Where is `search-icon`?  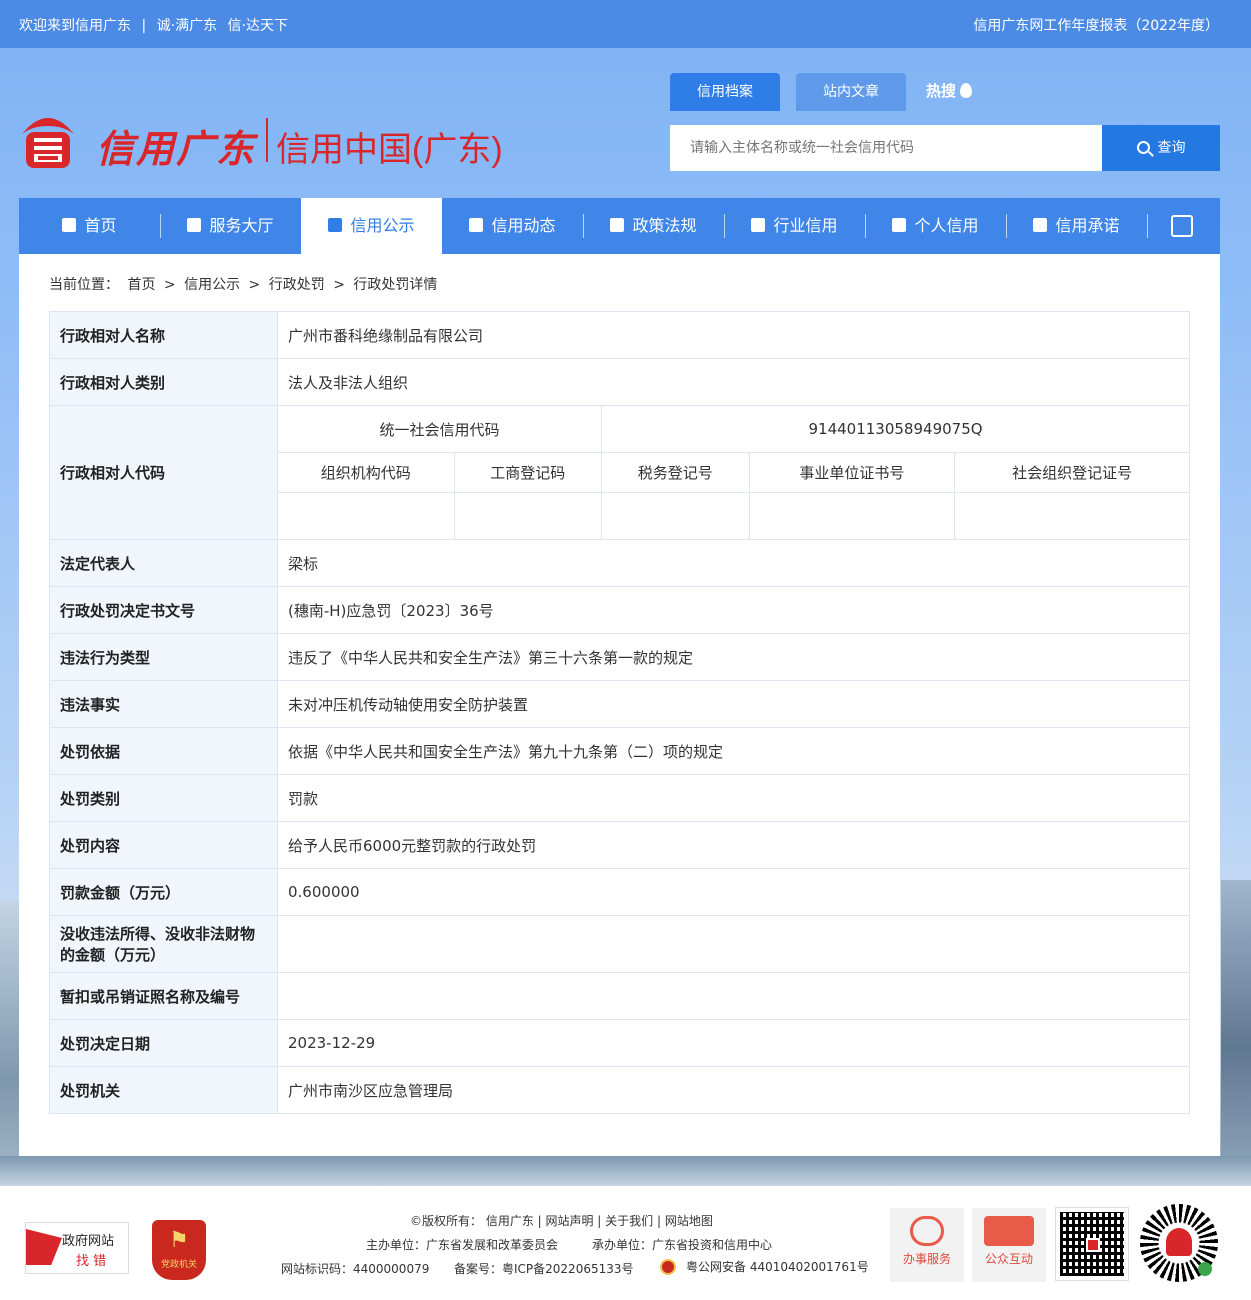
search-icon is located at coordinates (1143, 147).